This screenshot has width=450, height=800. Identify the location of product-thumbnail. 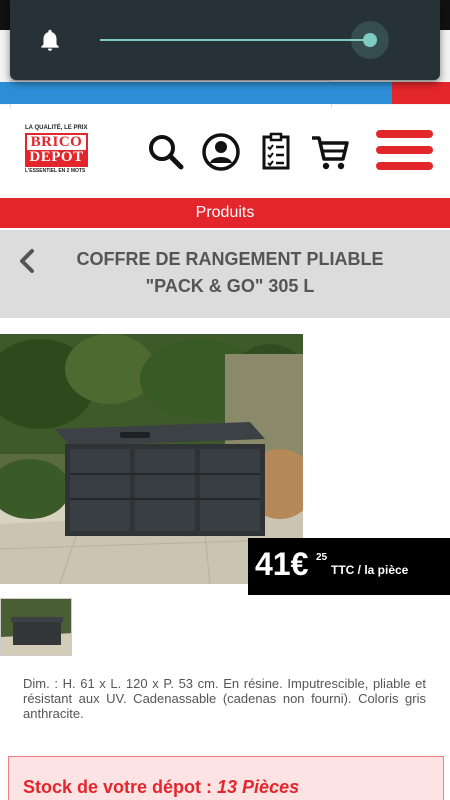
(36, 627).